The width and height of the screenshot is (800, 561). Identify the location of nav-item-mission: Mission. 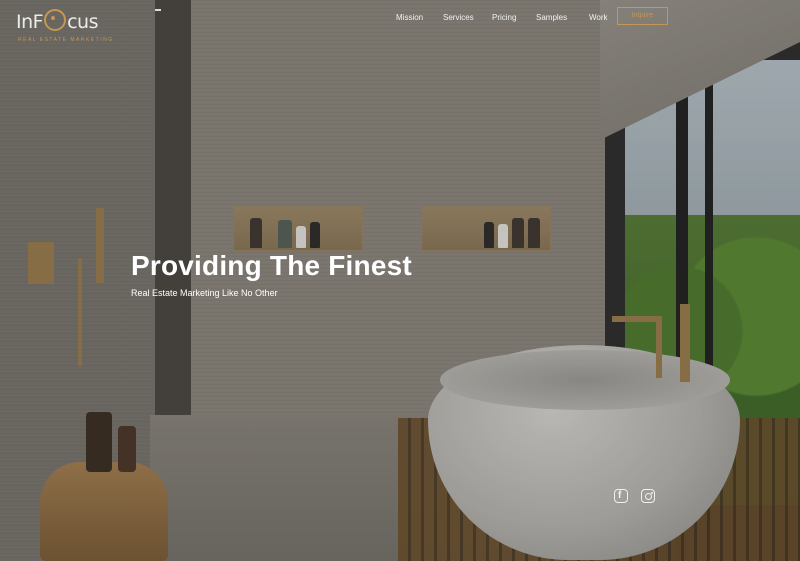
(409, 17).